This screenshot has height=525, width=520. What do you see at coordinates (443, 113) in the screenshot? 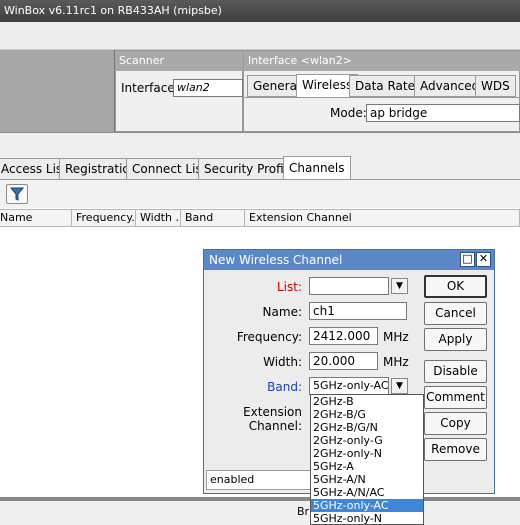
I see `mode-field: ap bridge` at bounding box center [443, 113].